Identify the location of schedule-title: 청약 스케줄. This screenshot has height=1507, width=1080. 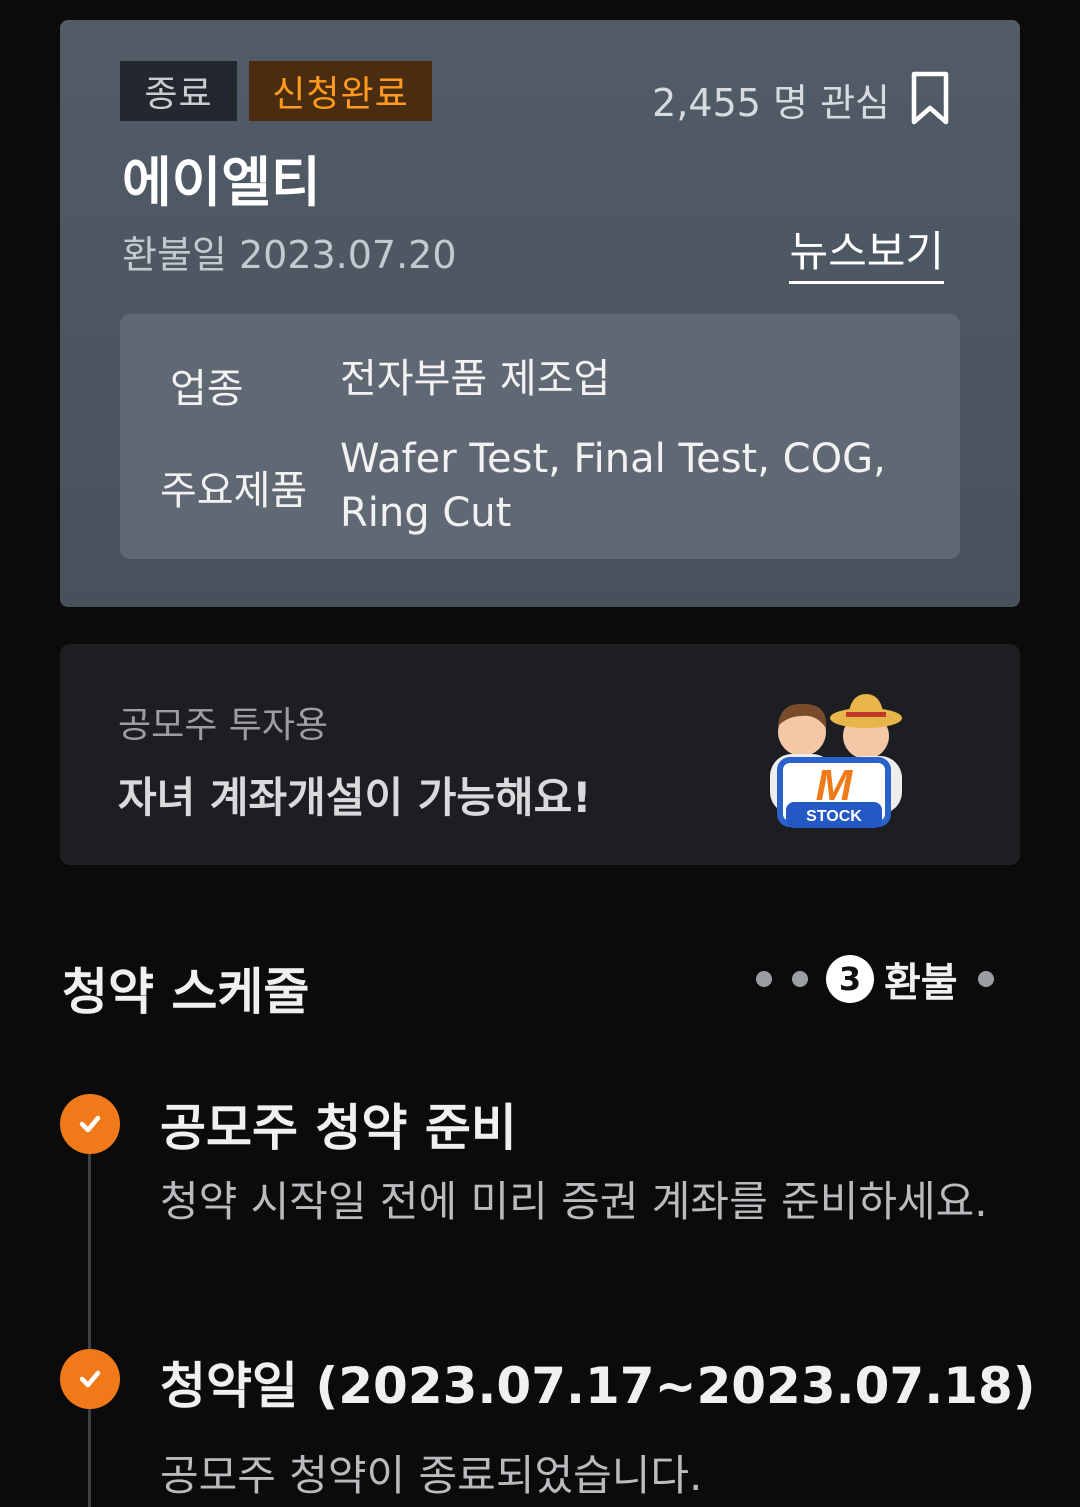
(186, 992).